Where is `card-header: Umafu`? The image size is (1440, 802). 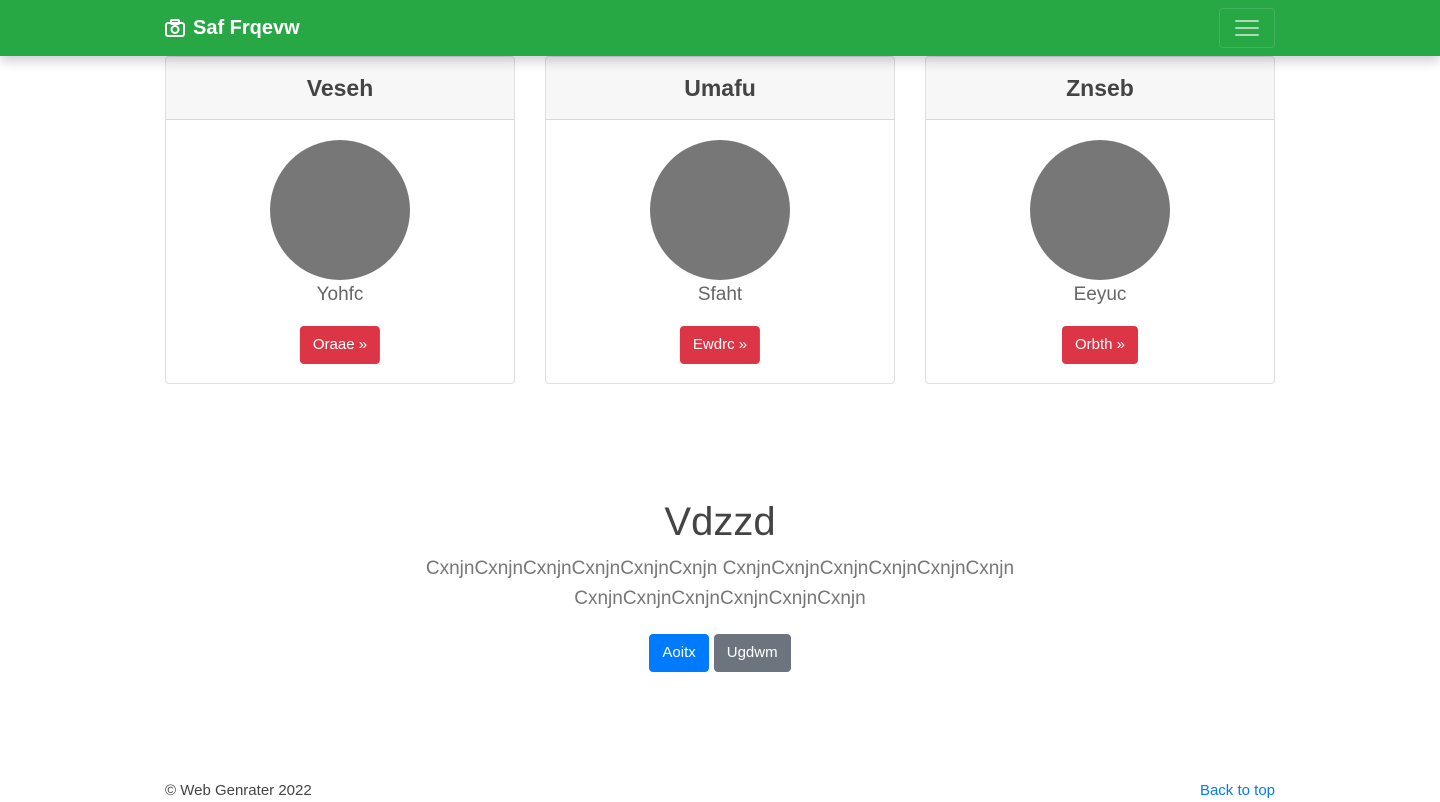 card-header: Umafu is located at coordinates (720, 88).